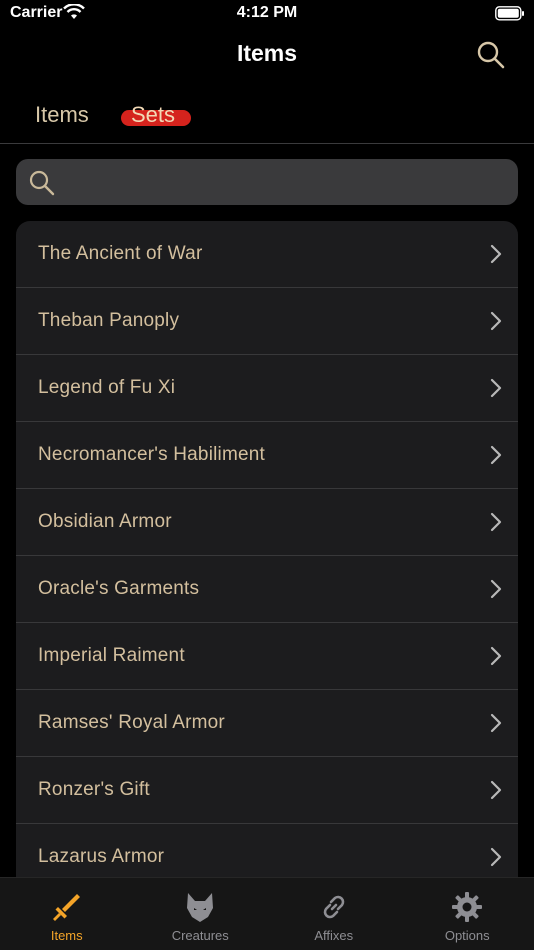 The width and height of the screenshot is (534, 950). I want to click on tab-bar-item-items: Items, so click(67, 914).